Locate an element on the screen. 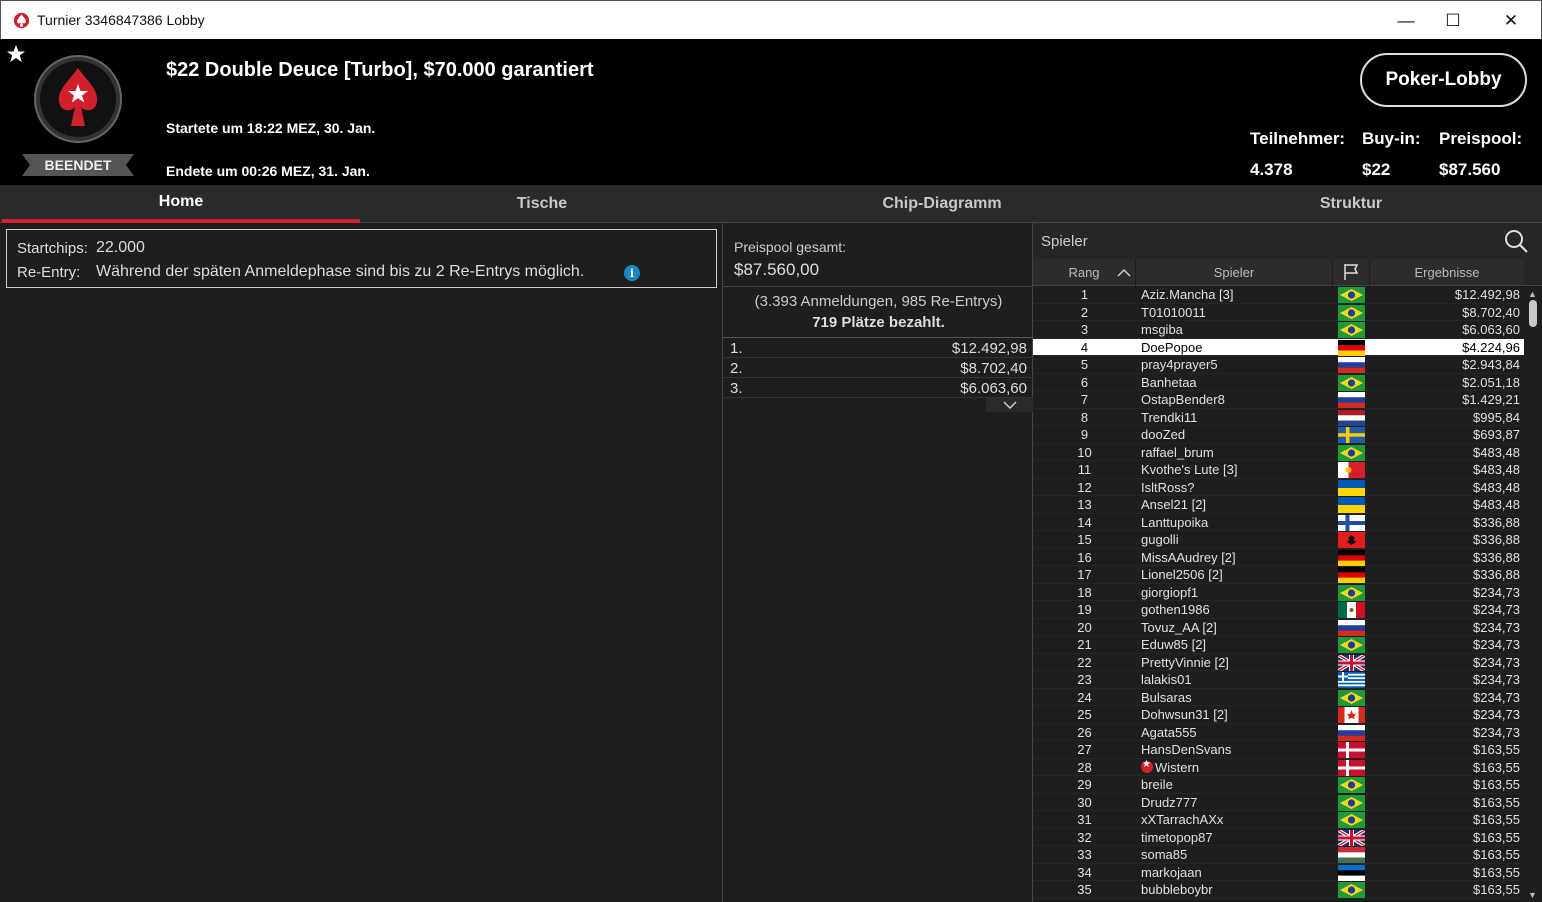  player-row: 32 timetopop87 $163,55 is located at coordinates (1278, 837).